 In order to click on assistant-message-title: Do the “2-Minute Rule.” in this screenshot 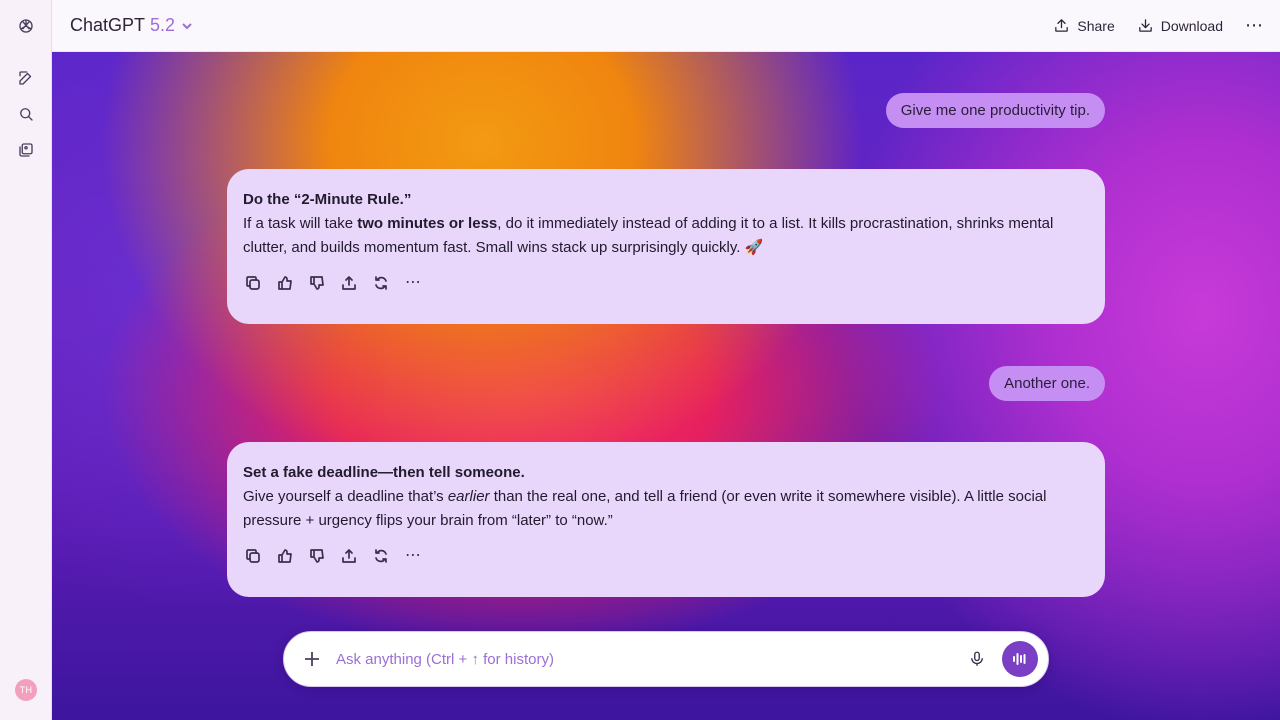, I will do `click(327, 199)`.